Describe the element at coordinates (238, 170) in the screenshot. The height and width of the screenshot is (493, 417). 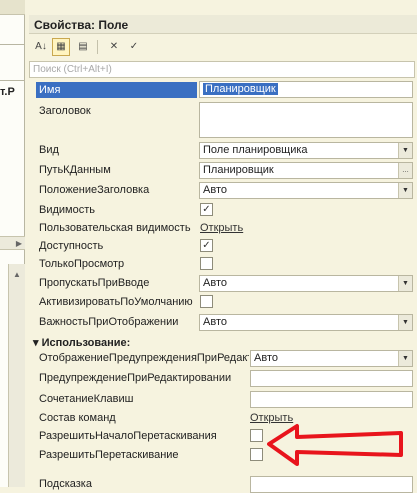
I see `datapath-value: Планировщик` at that location.